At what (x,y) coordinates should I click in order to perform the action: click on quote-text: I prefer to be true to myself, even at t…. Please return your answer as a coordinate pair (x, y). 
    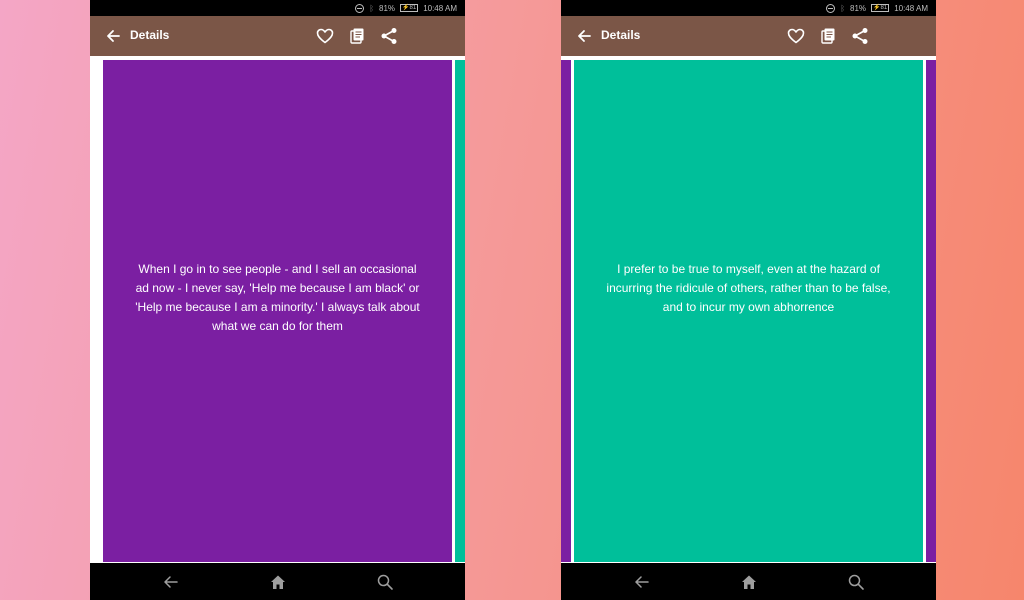
    Looking at the image, I should click on (748, 288).